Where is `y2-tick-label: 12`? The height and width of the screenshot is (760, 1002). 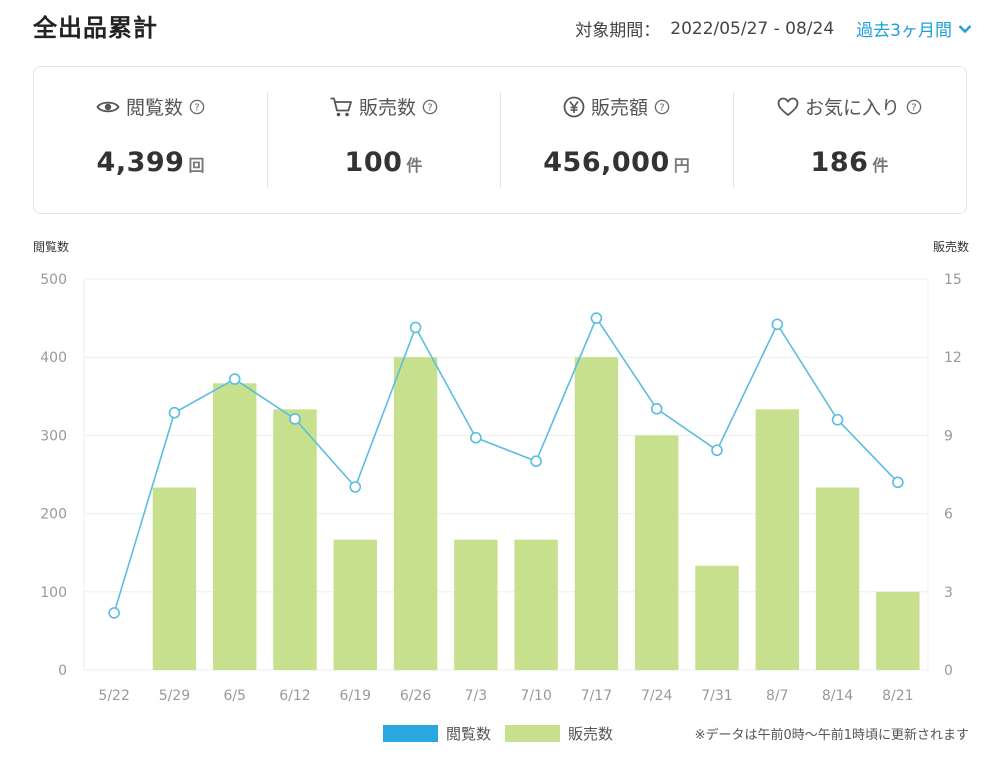
y2-tick-label: 12 is located at coordinates (953, 358).